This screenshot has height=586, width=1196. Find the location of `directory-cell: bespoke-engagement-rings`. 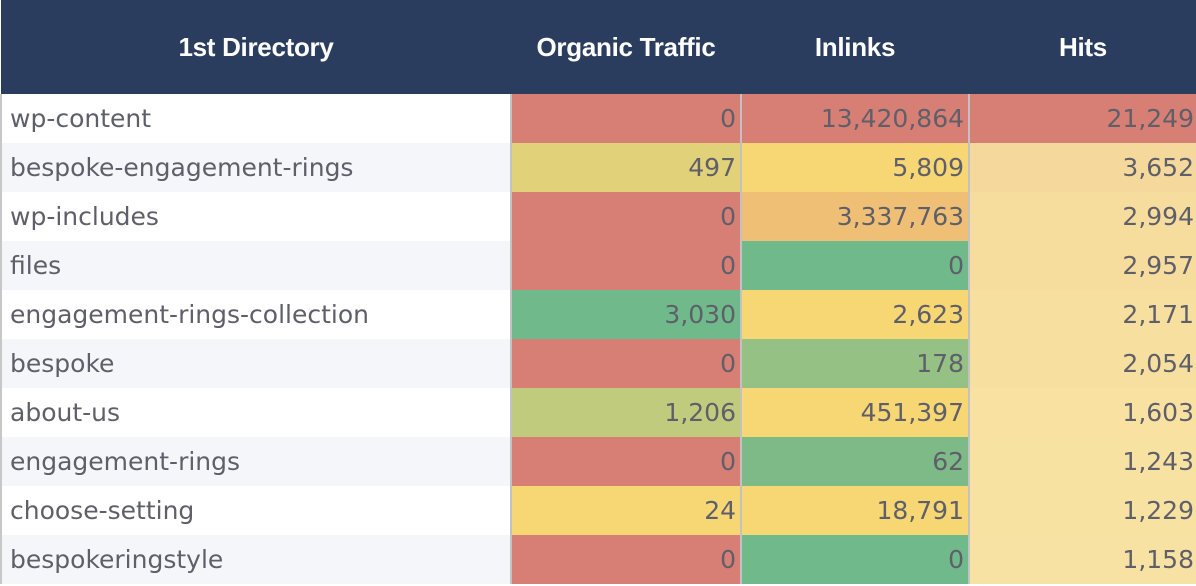

directory-cell: bespoke-engagement-rings is located at coordinates (255, 167).